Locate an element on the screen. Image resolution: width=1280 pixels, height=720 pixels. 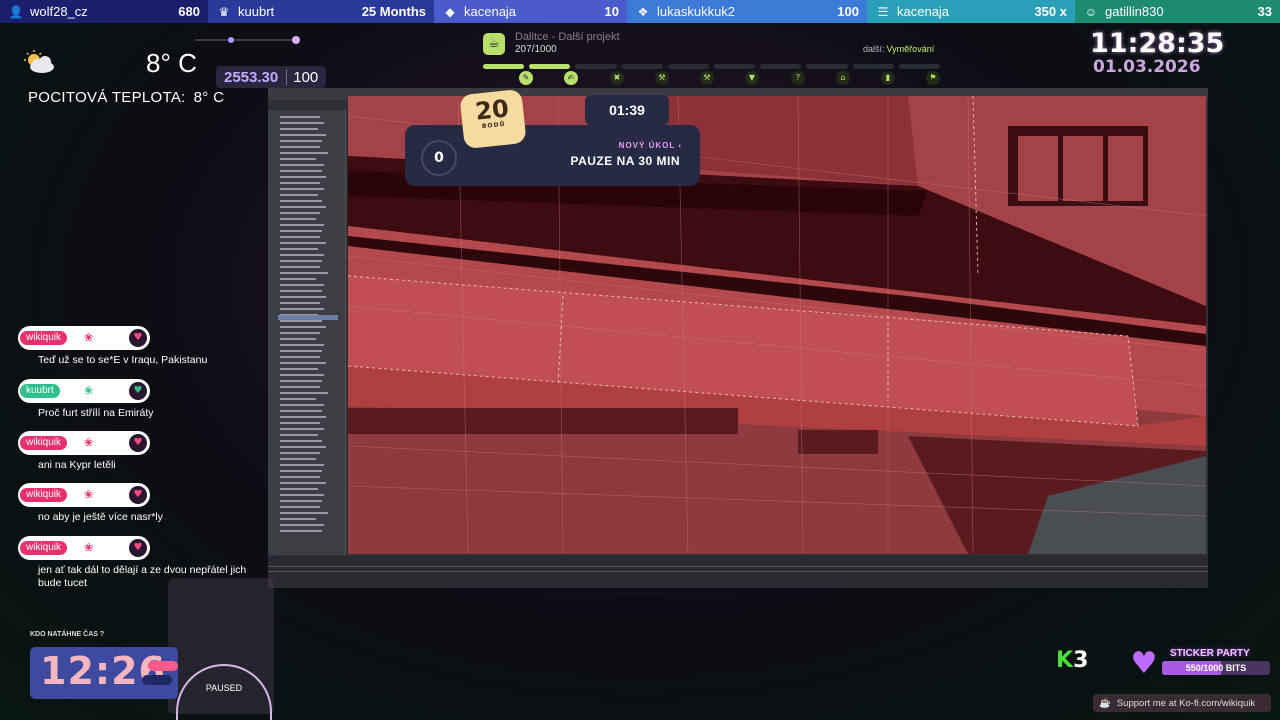
task-kind: NOVÝ ÚKOL ‹ is located at coordinates (650, 145).